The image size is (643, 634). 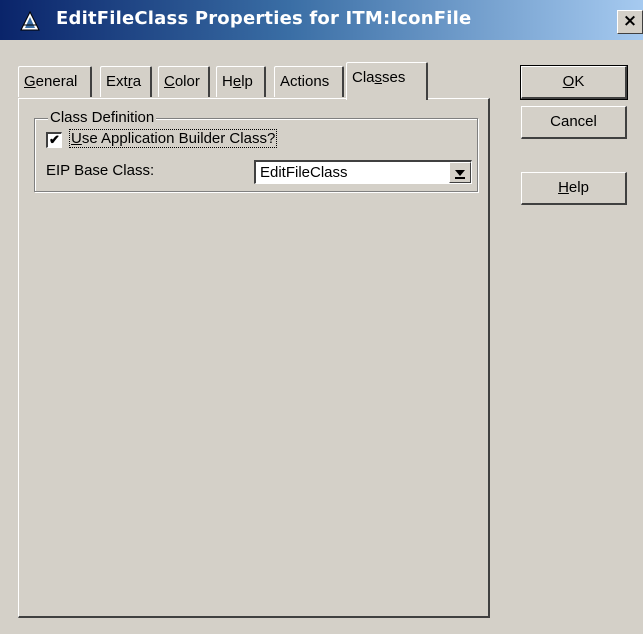 I want to click on tab-extra: Extra, so click(x=126, y=81).